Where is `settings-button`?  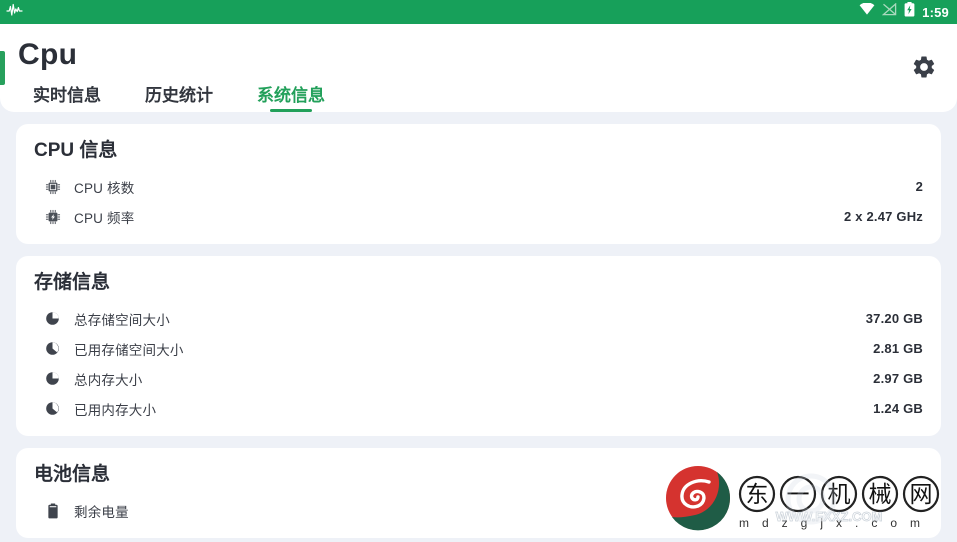 settings-button is located at coordinates (924, 69).